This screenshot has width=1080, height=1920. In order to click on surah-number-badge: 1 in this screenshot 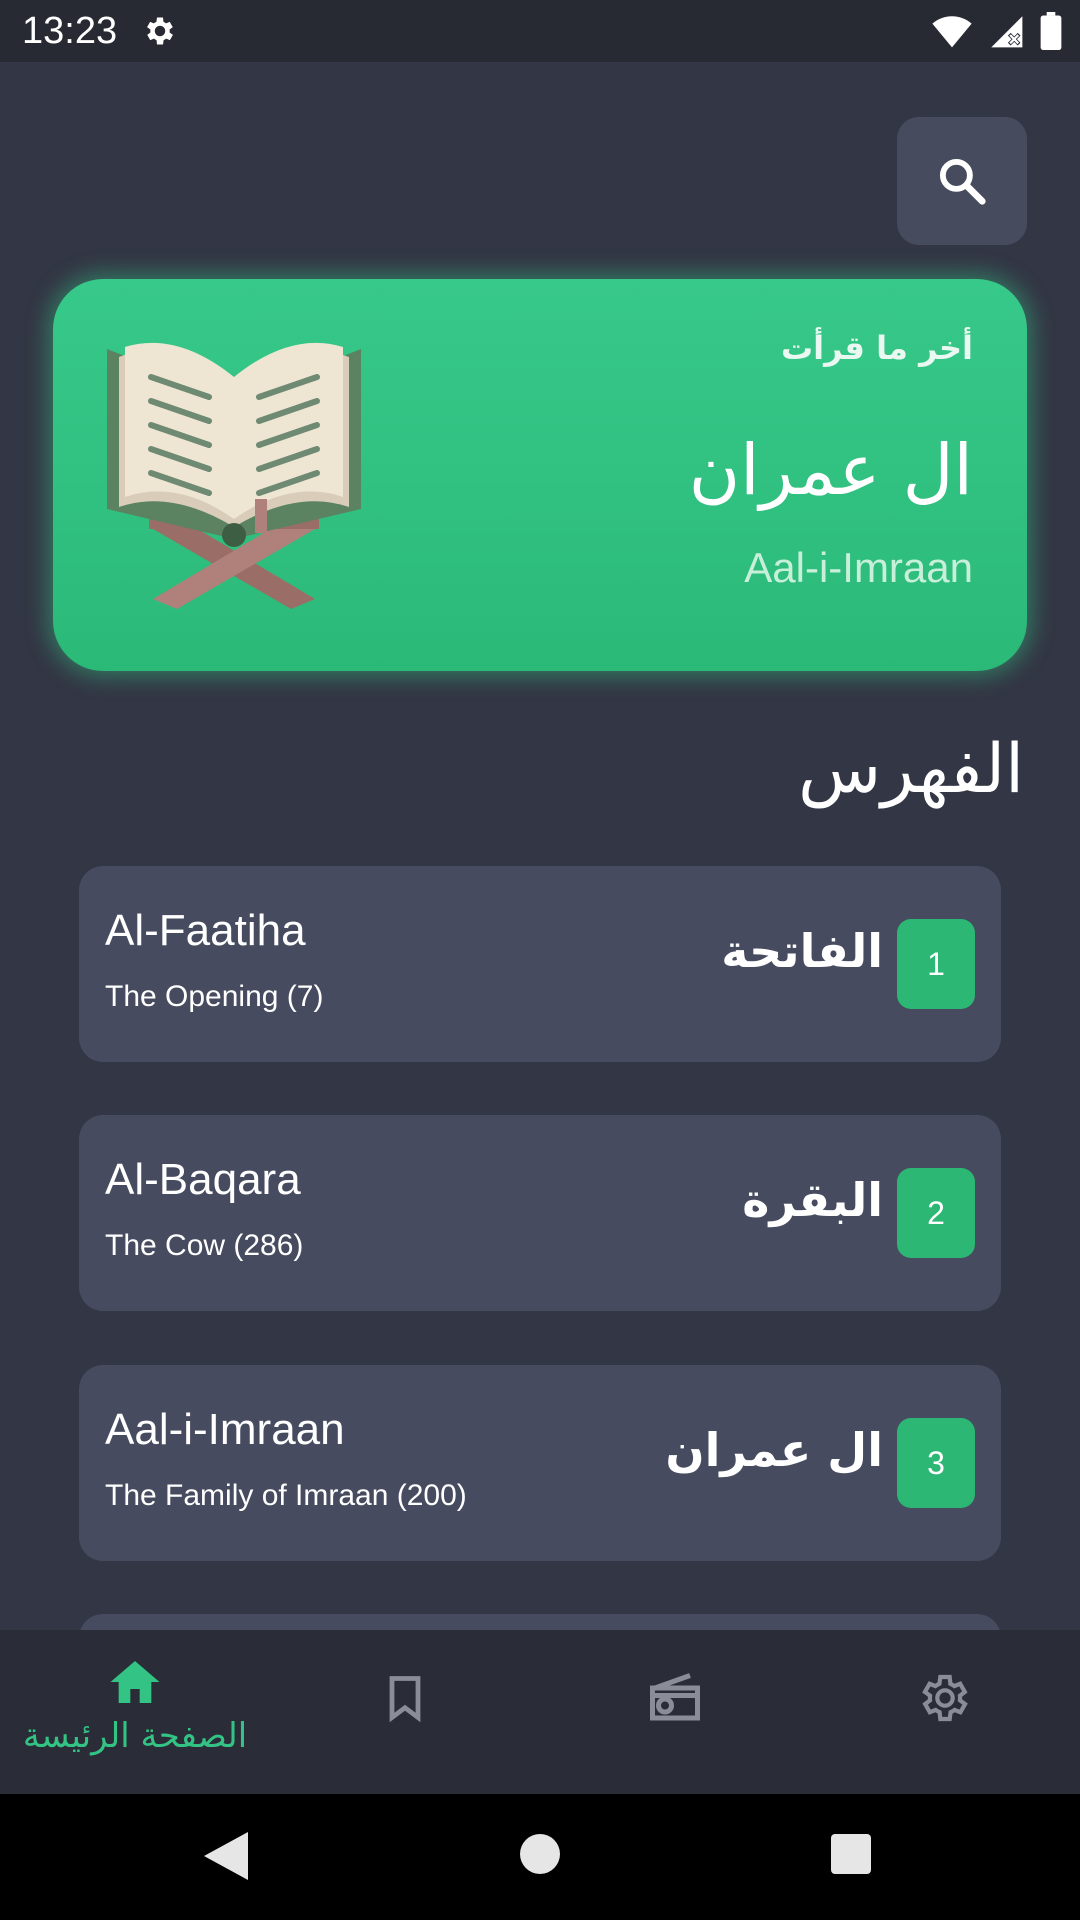, I will do `click(936, 964)`.